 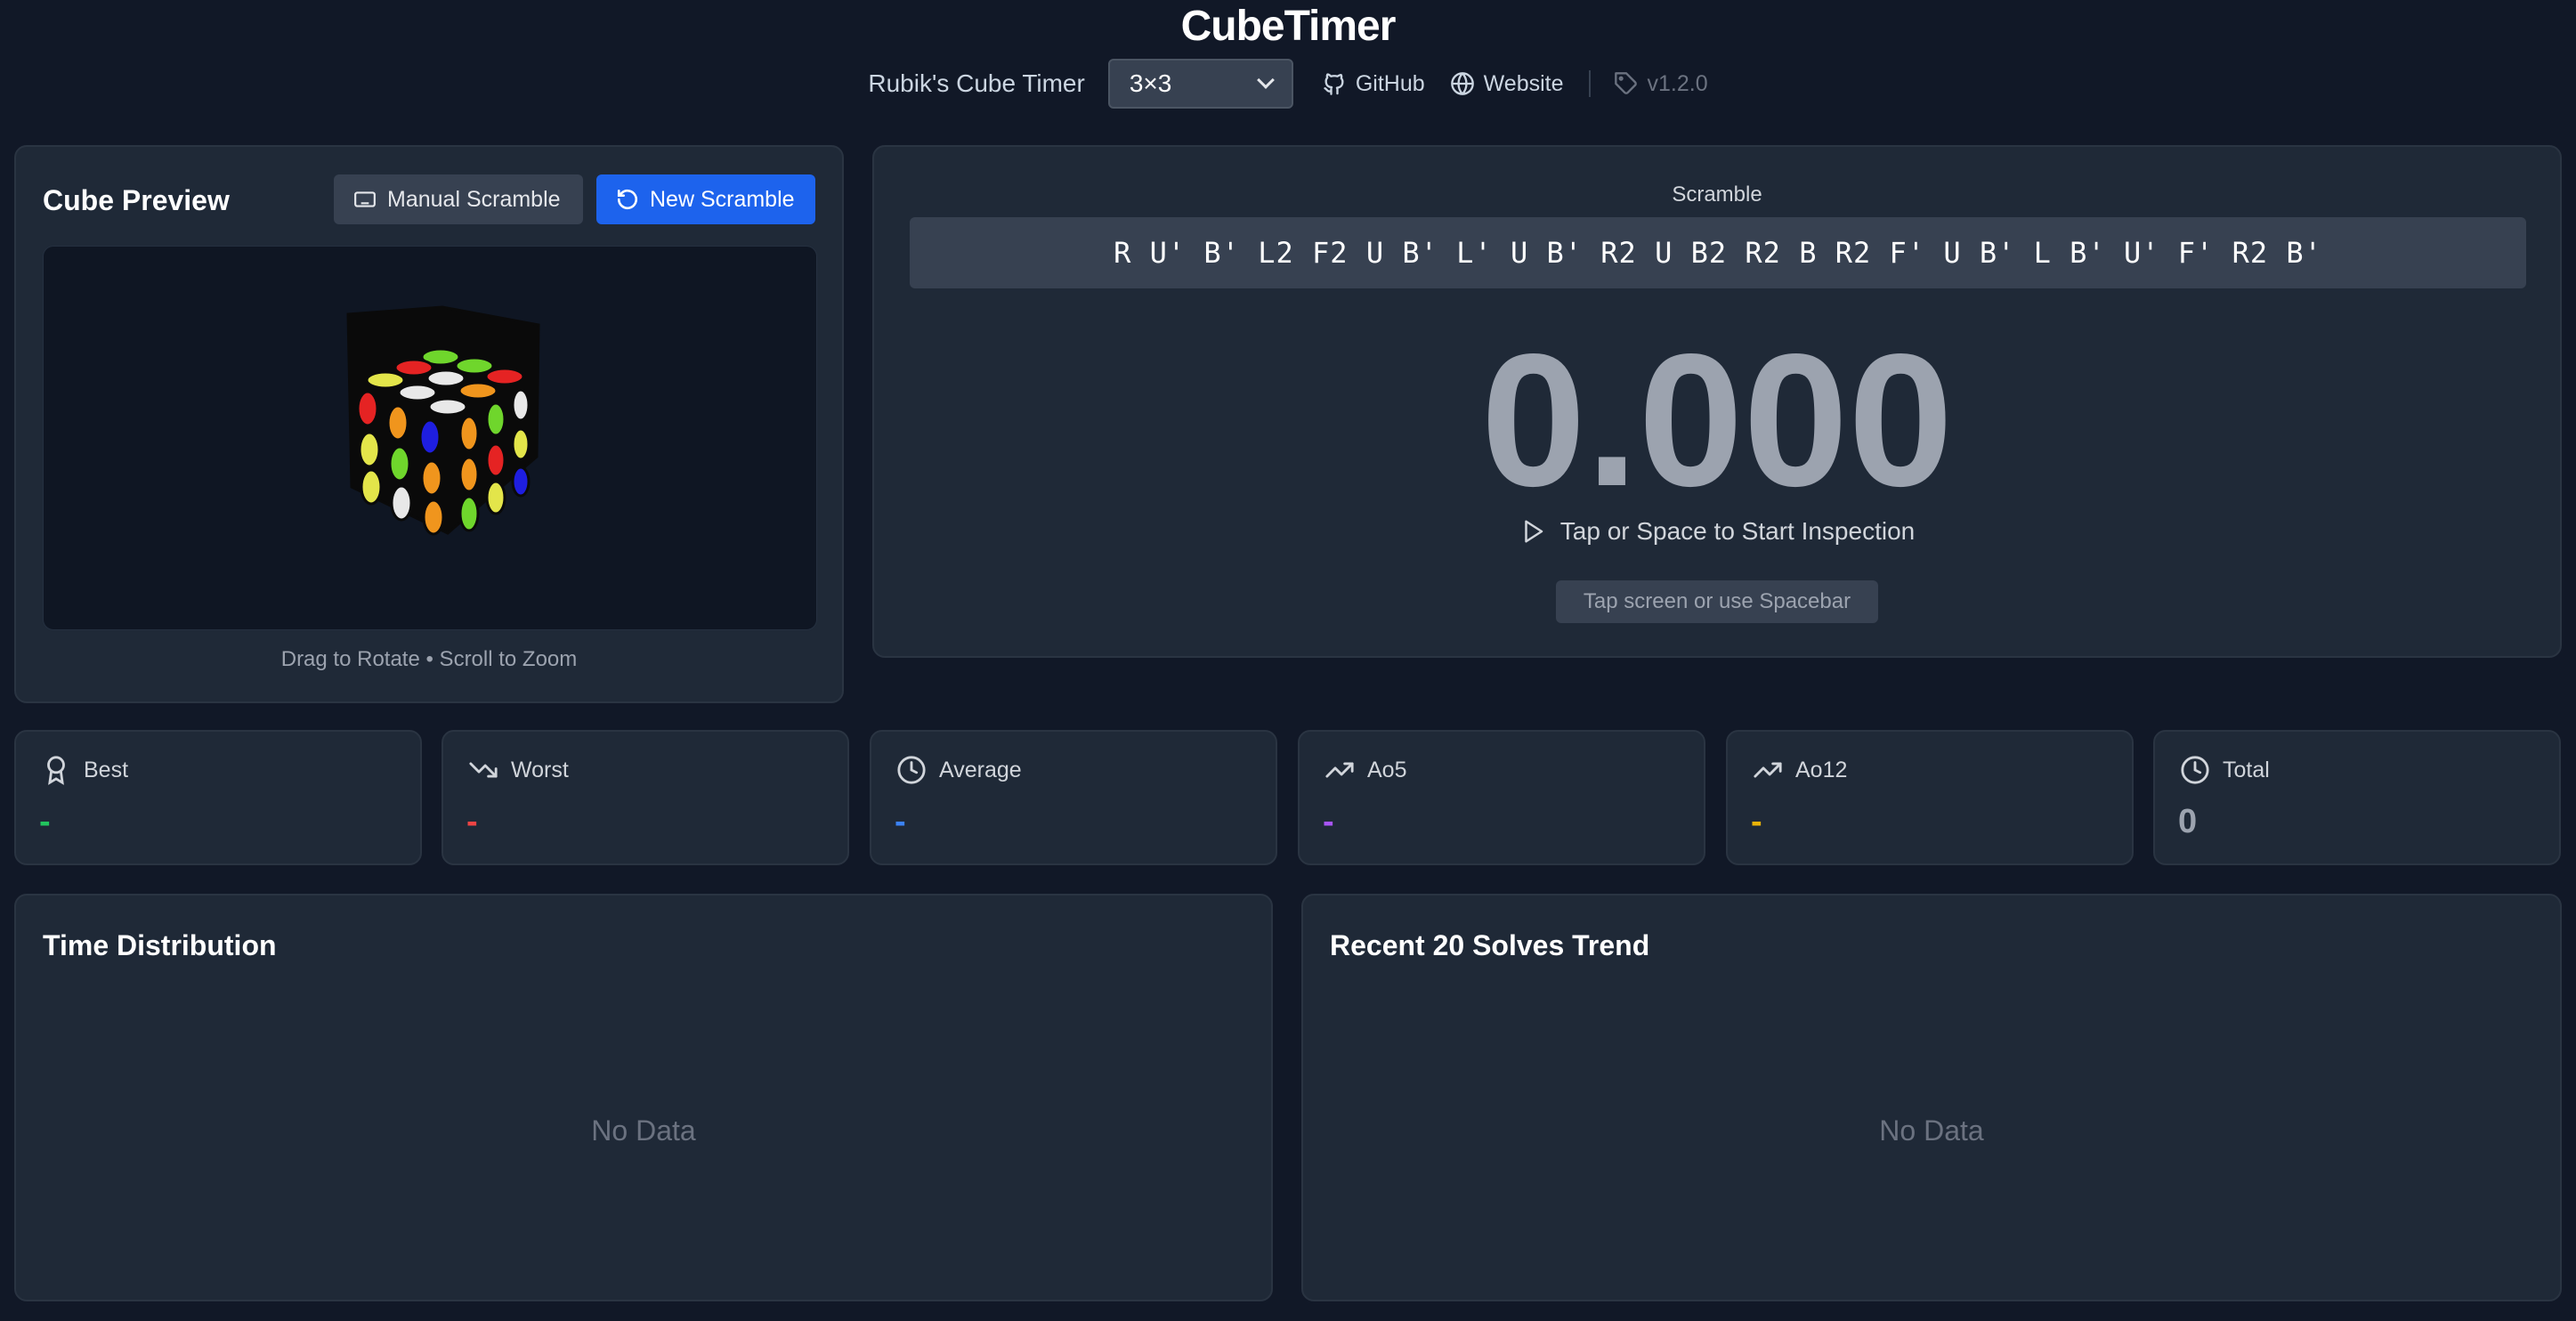 What do you see at coordinates (1589, 83) in the screenshot?
I see `header-divider` at bounding box center [1589, 83].